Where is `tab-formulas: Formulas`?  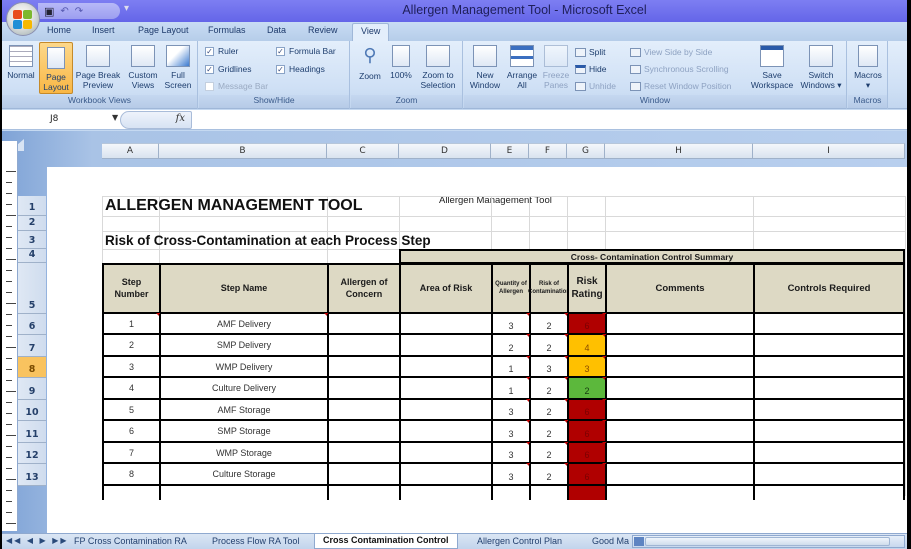
tab-formulas: Formulas is located at coordinates (227, 30).